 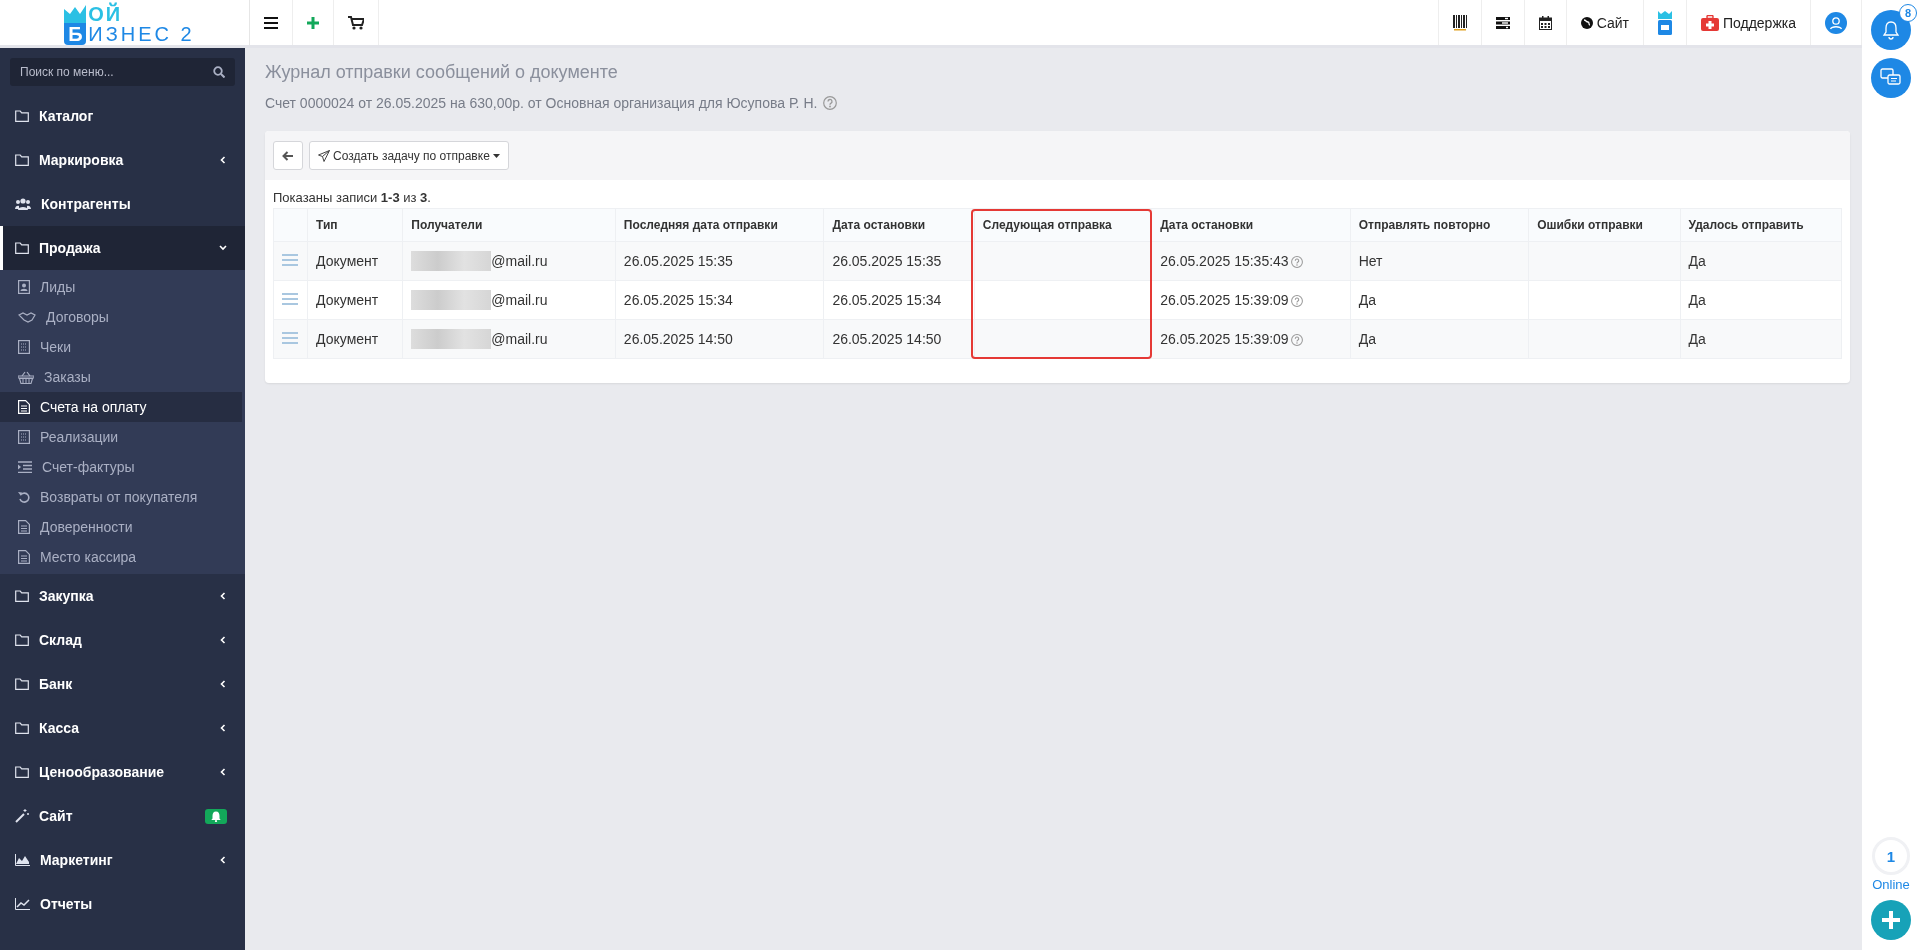 I want to click on notifications-button, so click(x=1891, y=30).